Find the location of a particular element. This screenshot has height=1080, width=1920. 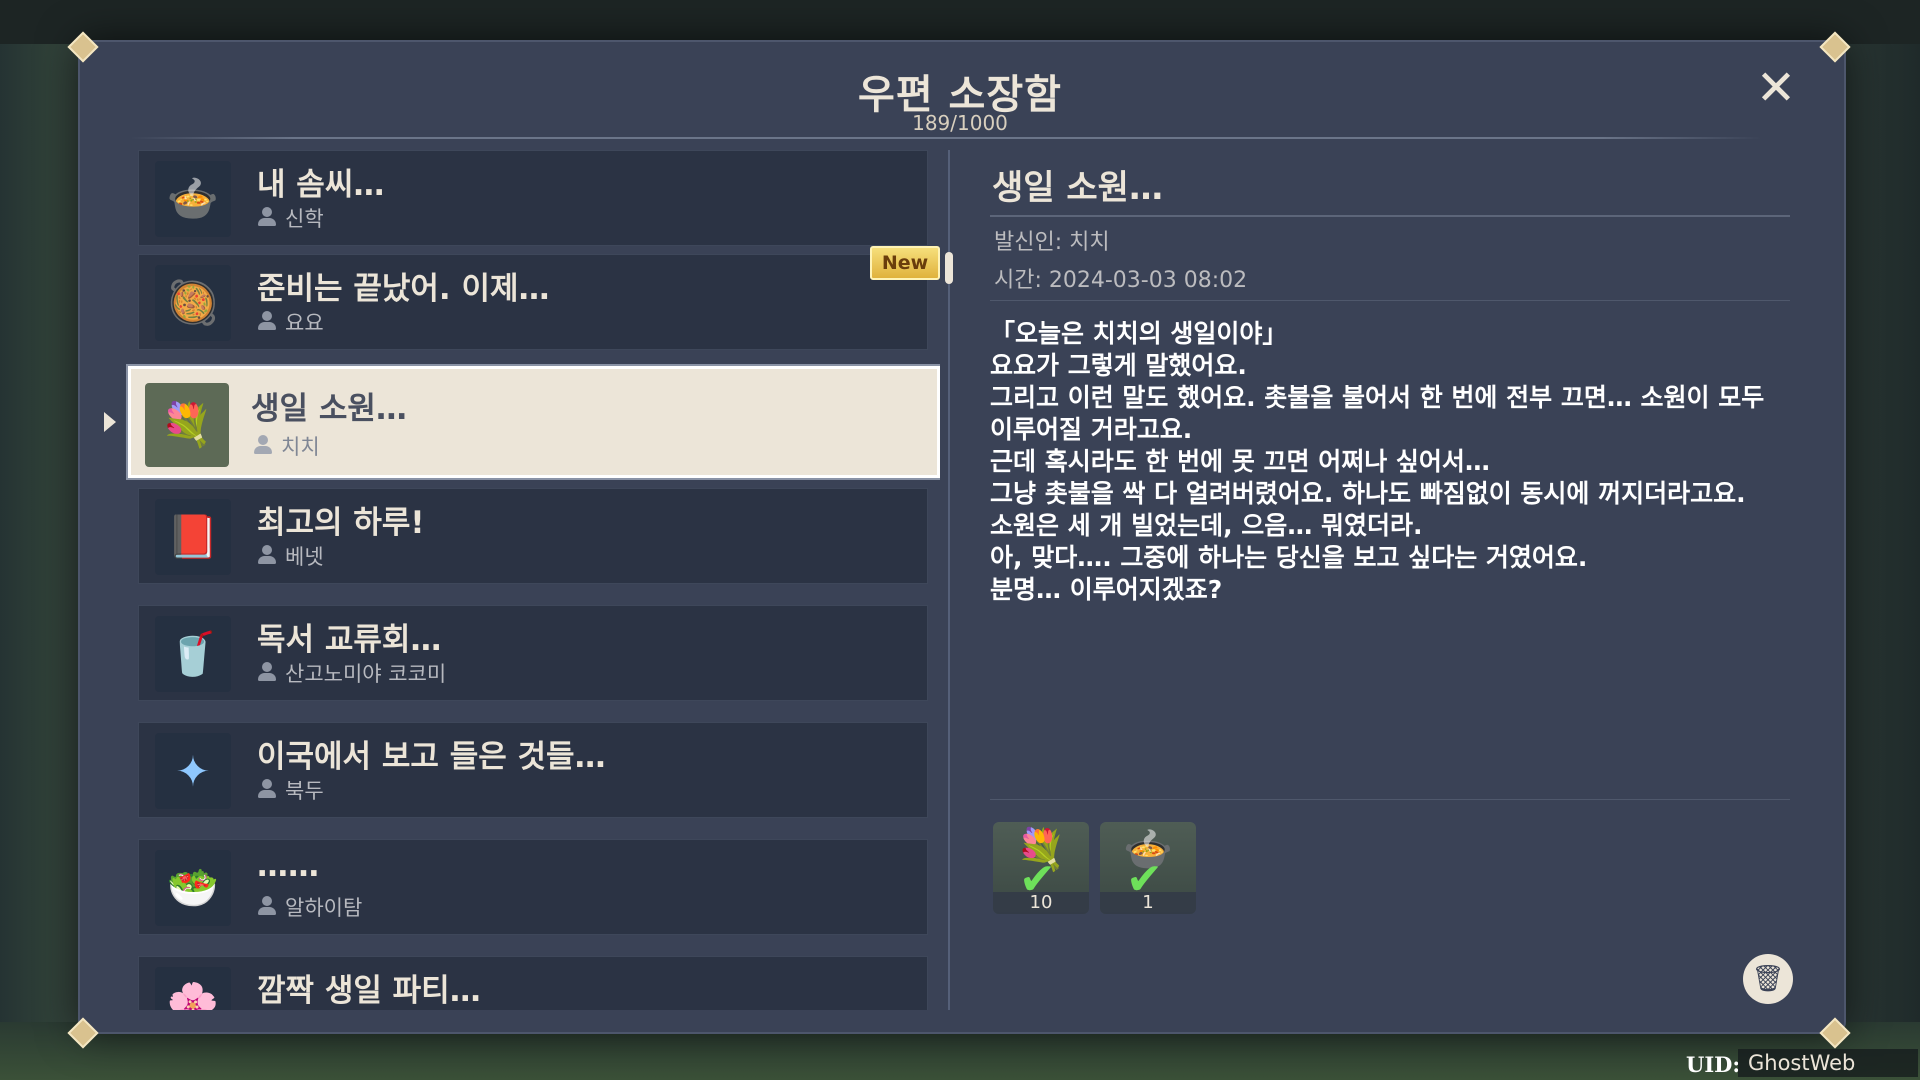

flower-bouquet-icon: 💐 is located at coordinates (187, 425).